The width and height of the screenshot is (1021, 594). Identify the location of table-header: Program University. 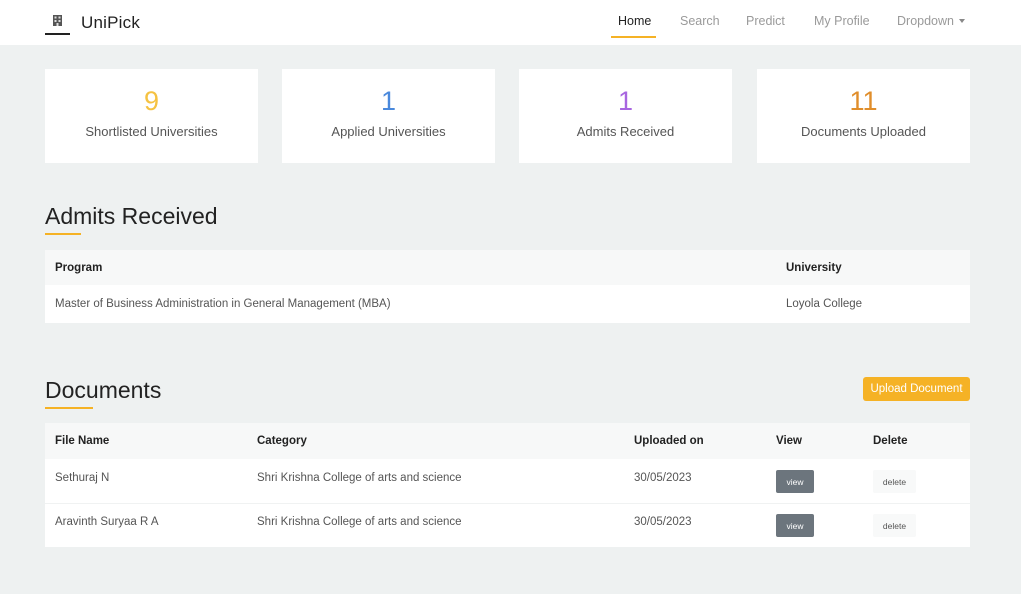
(507, 267).